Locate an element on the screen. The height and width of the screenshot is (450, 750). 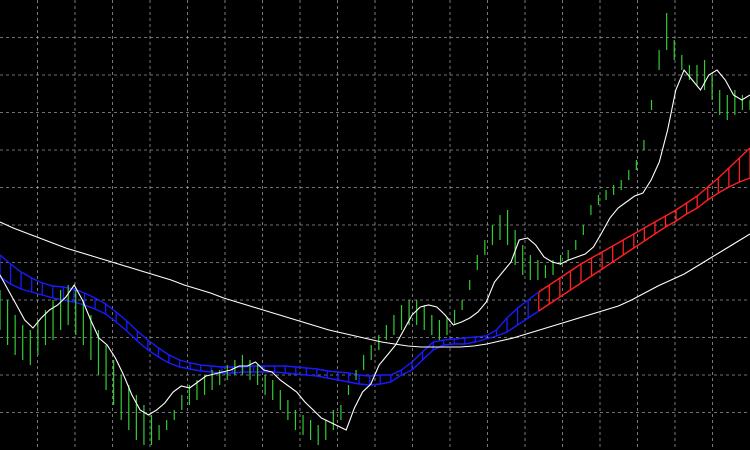
band_upper-up-edge is located at coordinates (644, 220).